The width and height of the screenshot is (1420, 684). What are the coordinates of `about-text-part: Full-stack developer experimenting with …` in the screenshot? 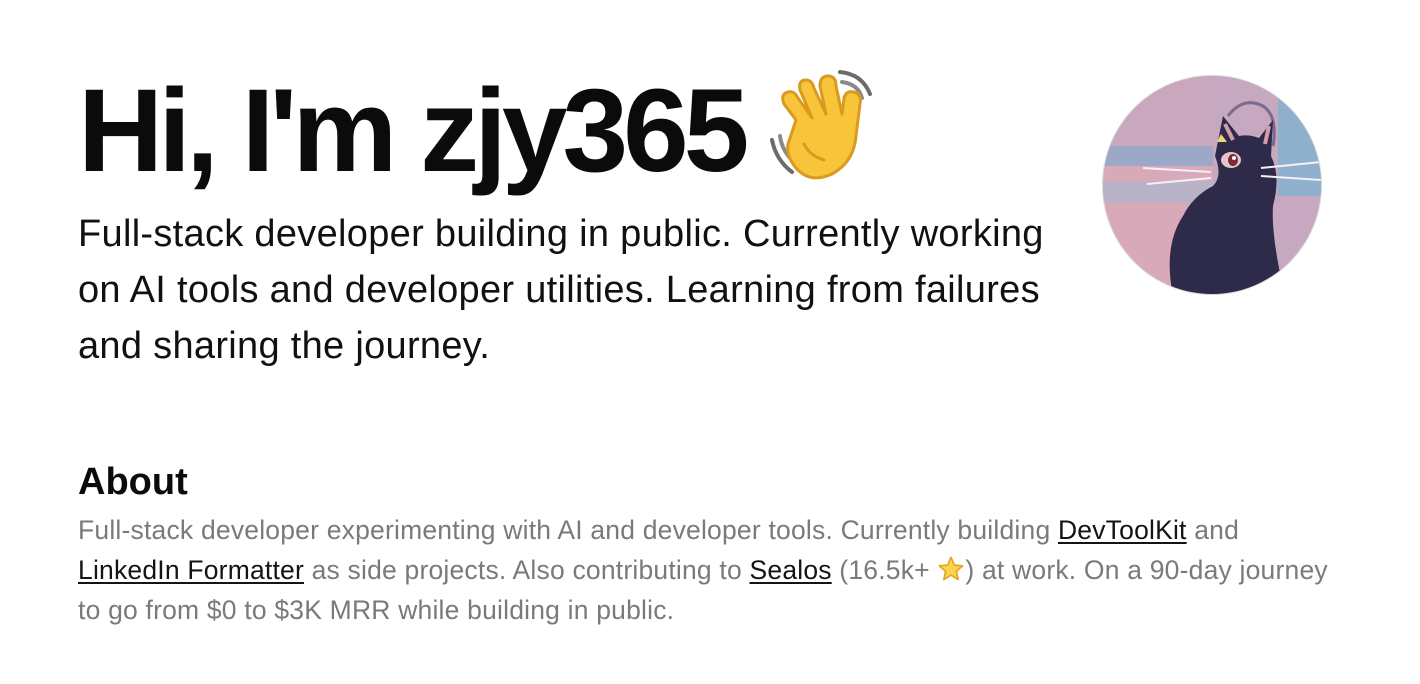 It's located at (568, 530).